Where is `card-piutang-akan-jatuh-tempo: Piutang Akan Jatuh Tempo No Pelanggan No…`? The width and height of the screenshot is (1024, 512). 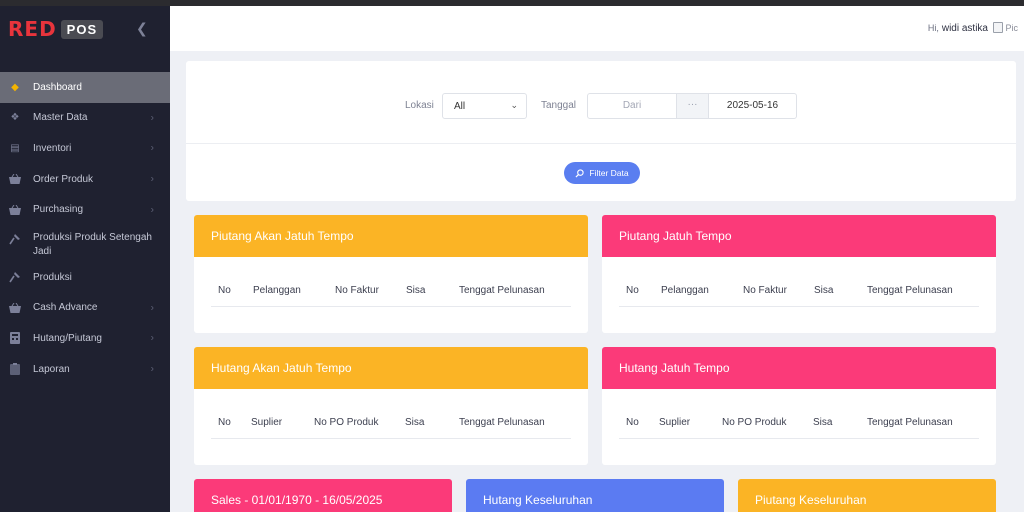 card-piutang-akan-jatuh-tempo: Piutang Akan Jatuh Tempo No Pelanggan No… is located at coordinates (391, 274).